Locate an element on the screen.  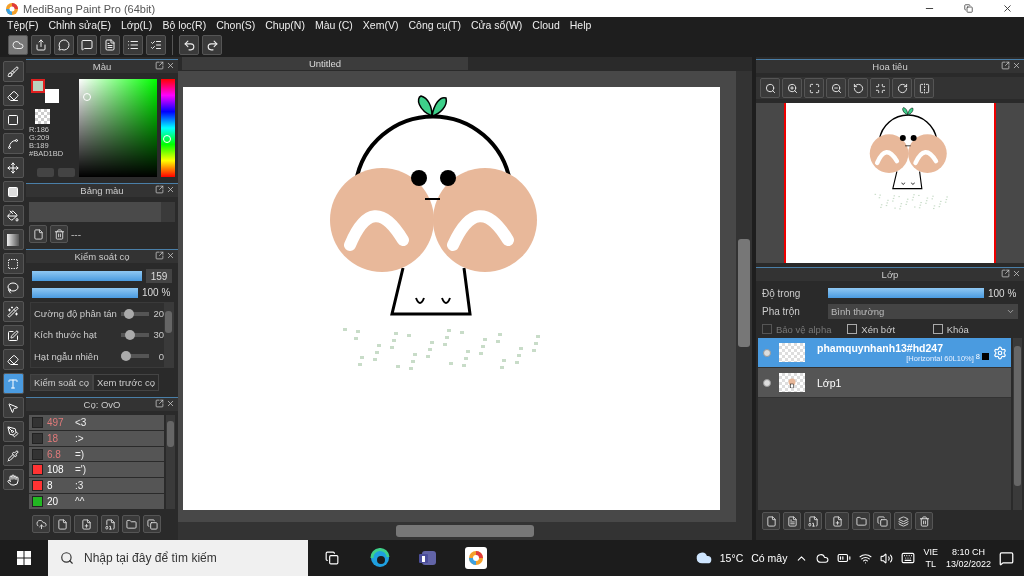
language: VIE is located at coordinates (930, 552).